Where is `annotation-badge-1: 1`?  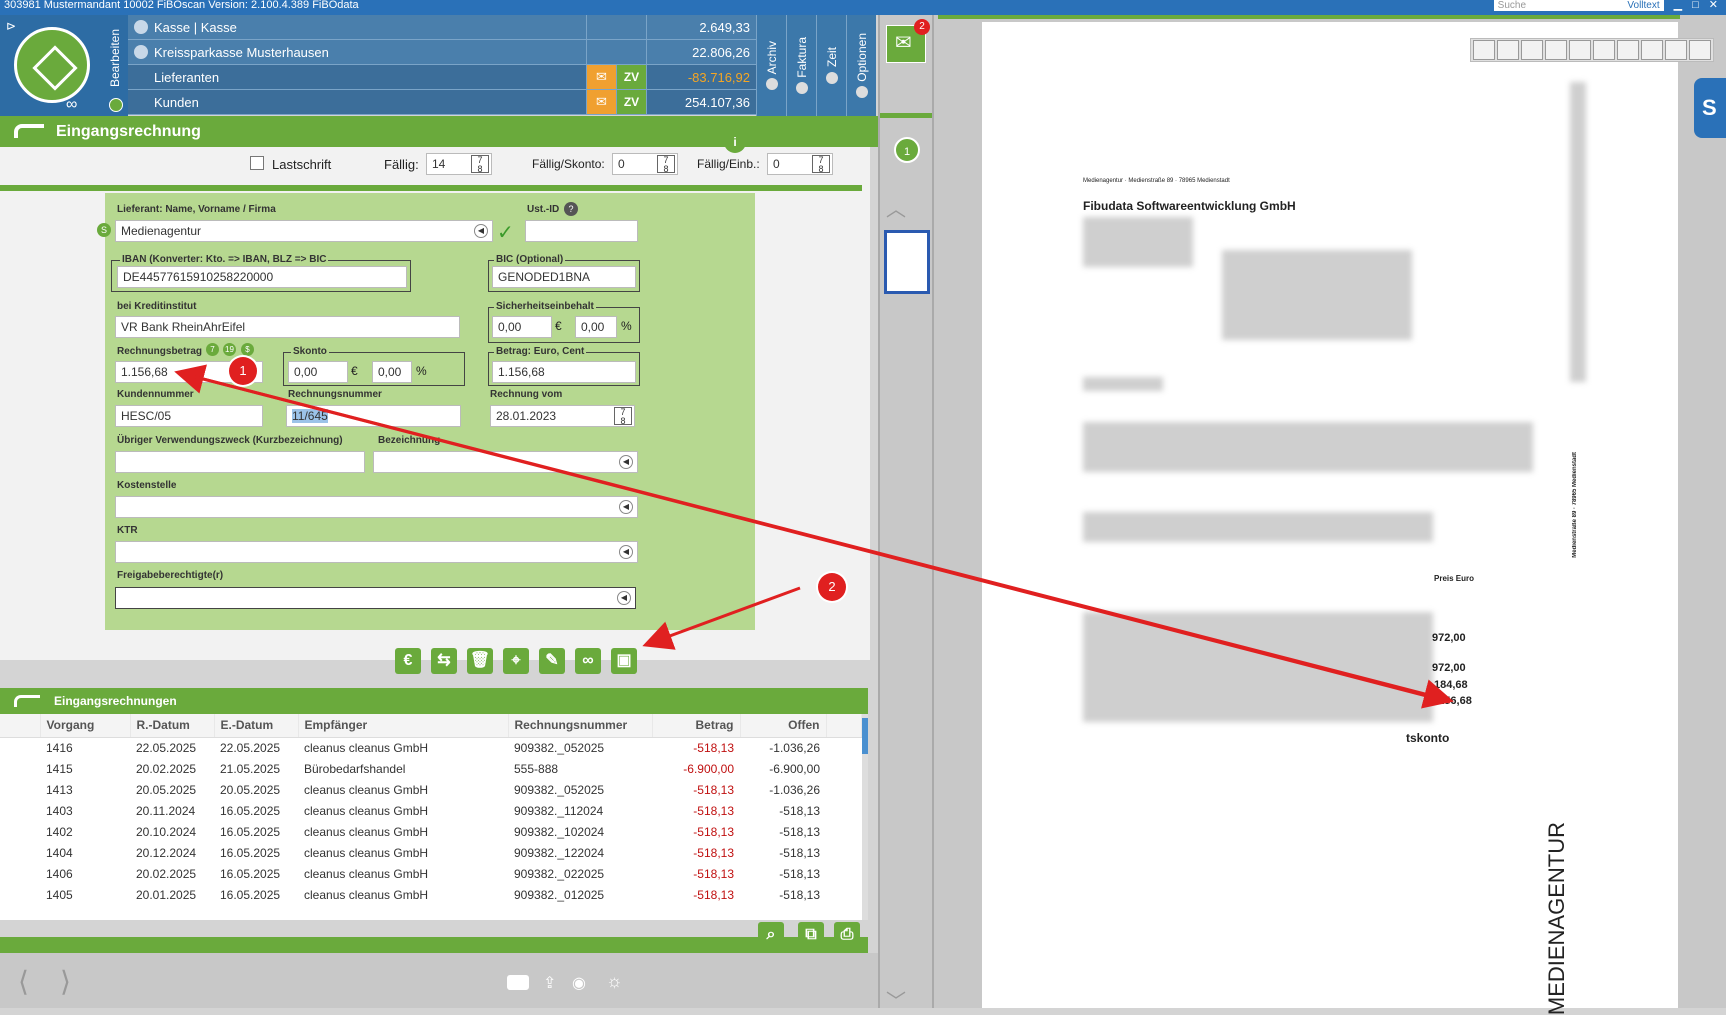 annotation-badge-1: 1 is located at coordinates (243, 371).